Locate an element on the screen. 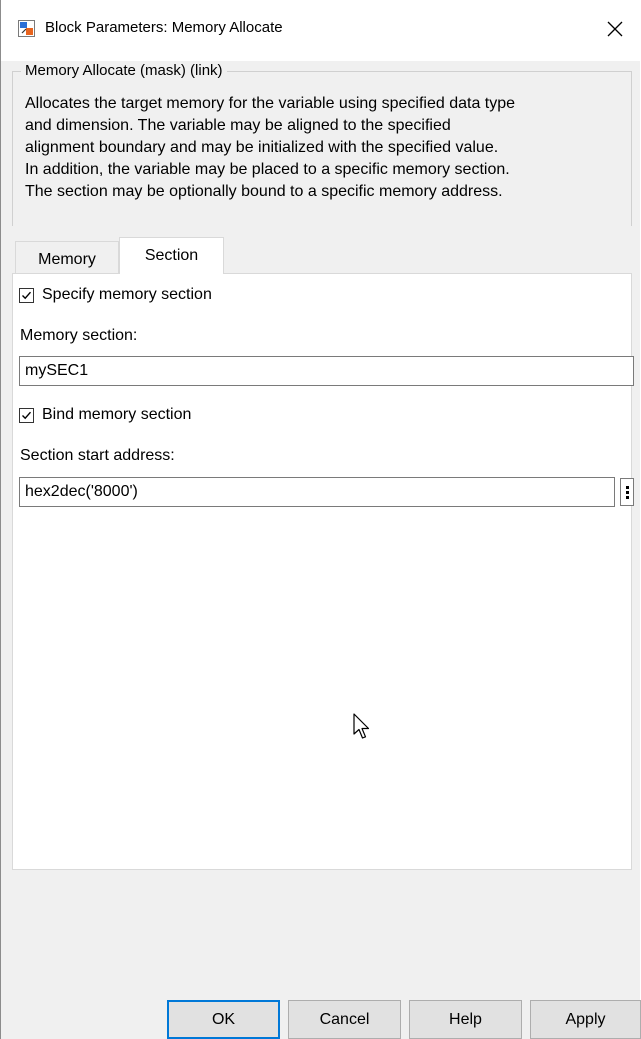  specify-memory-section-checkbox is located at coordinates (26, 295).